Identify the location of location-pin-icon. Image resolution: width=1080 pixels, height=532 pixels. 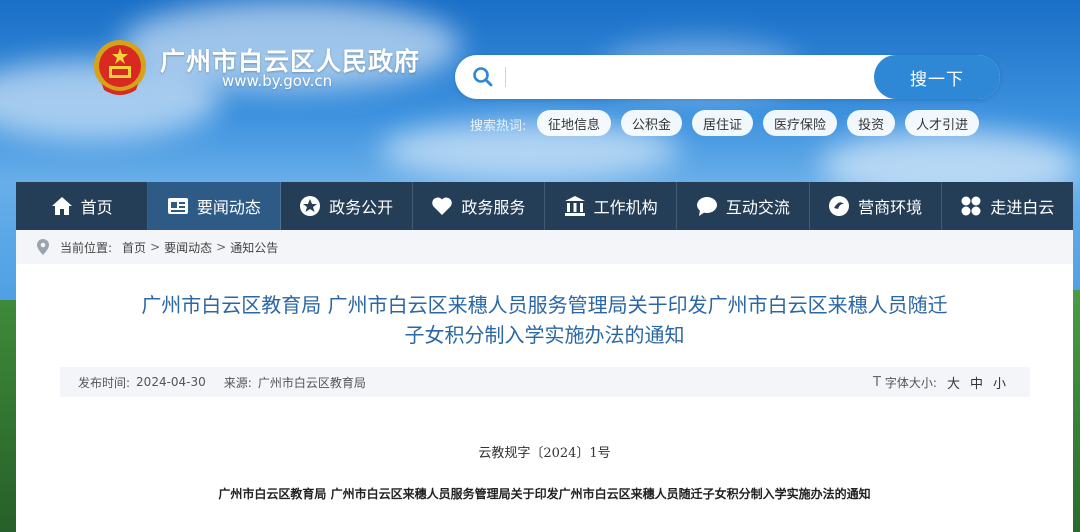
(43, 247).